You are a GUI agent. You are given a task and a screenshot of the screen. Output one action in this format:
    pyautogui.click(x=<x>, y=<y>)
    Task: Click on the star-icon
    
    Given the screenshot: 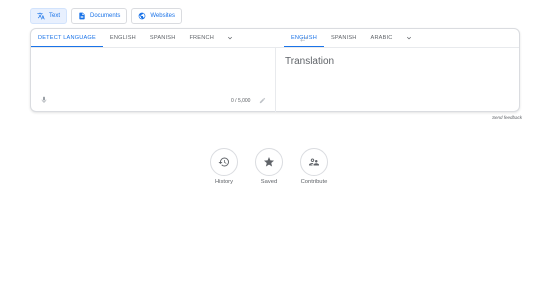 What is the action you would take?
    pyautogui.click(x=269, y=162)
    